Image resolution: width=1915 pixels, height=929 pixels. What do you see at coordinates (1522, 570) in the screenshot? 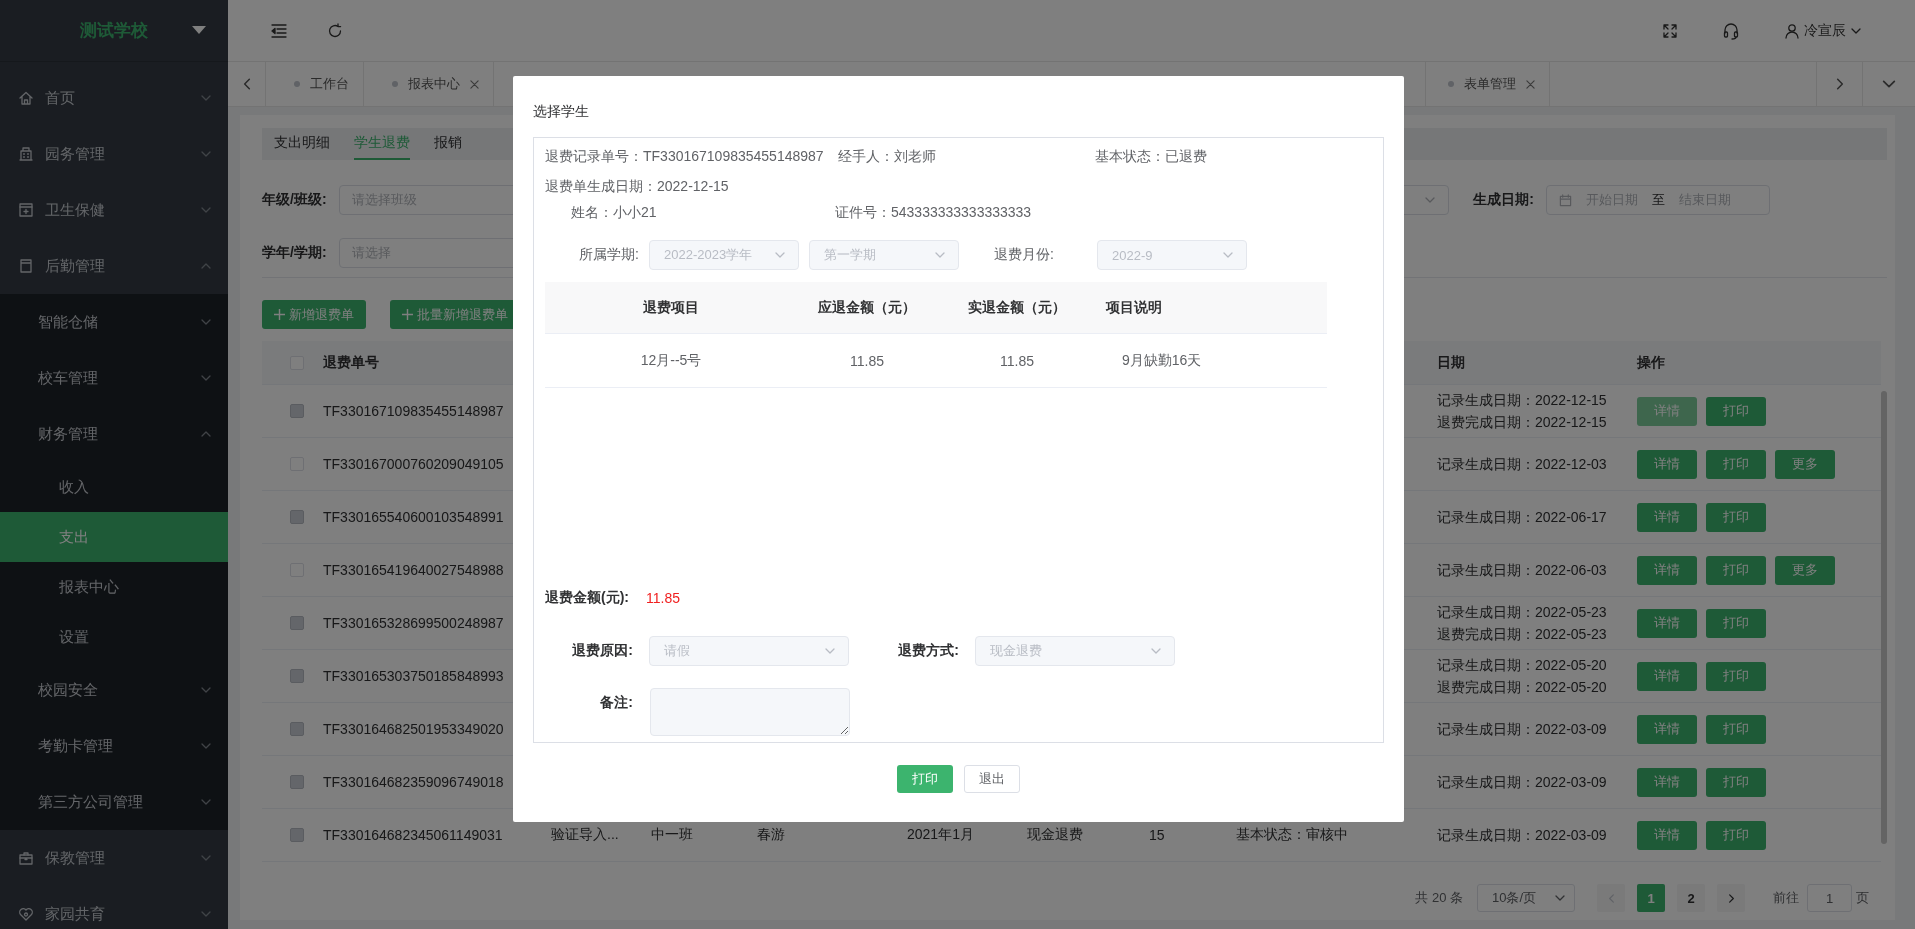
I see `date-cell: 记录生成日期：2022-06-03` at bounding box center [1522, 570].